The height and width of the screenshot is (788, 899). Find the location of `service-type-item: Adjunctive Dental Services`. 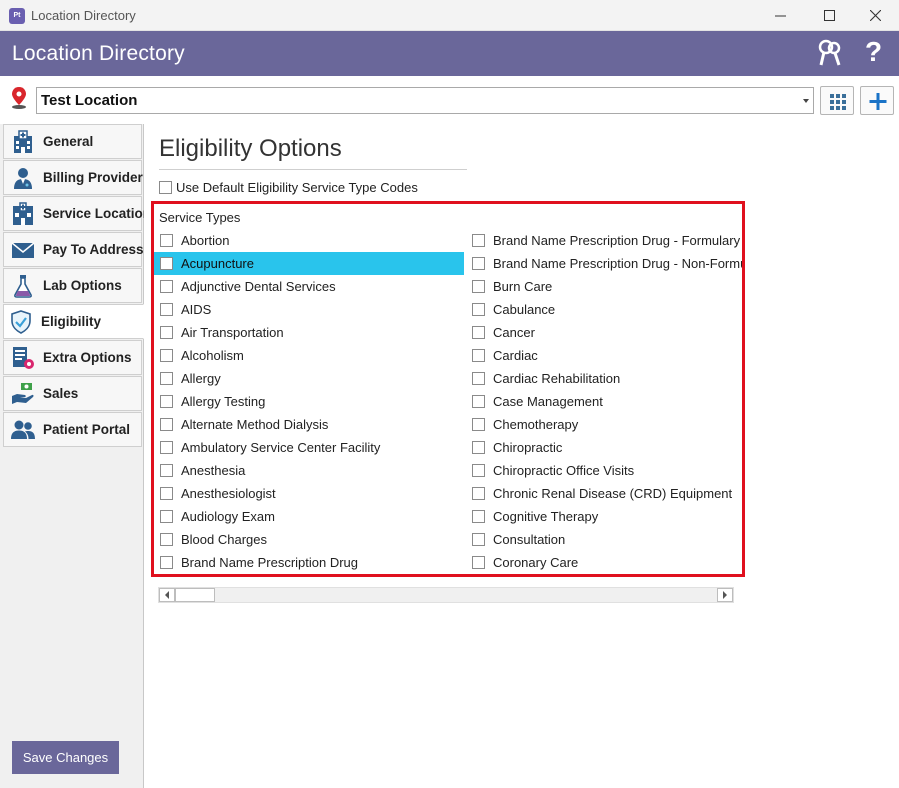

service-type-item: Adjunctive Dental Services is located at coordinates (309, 286).